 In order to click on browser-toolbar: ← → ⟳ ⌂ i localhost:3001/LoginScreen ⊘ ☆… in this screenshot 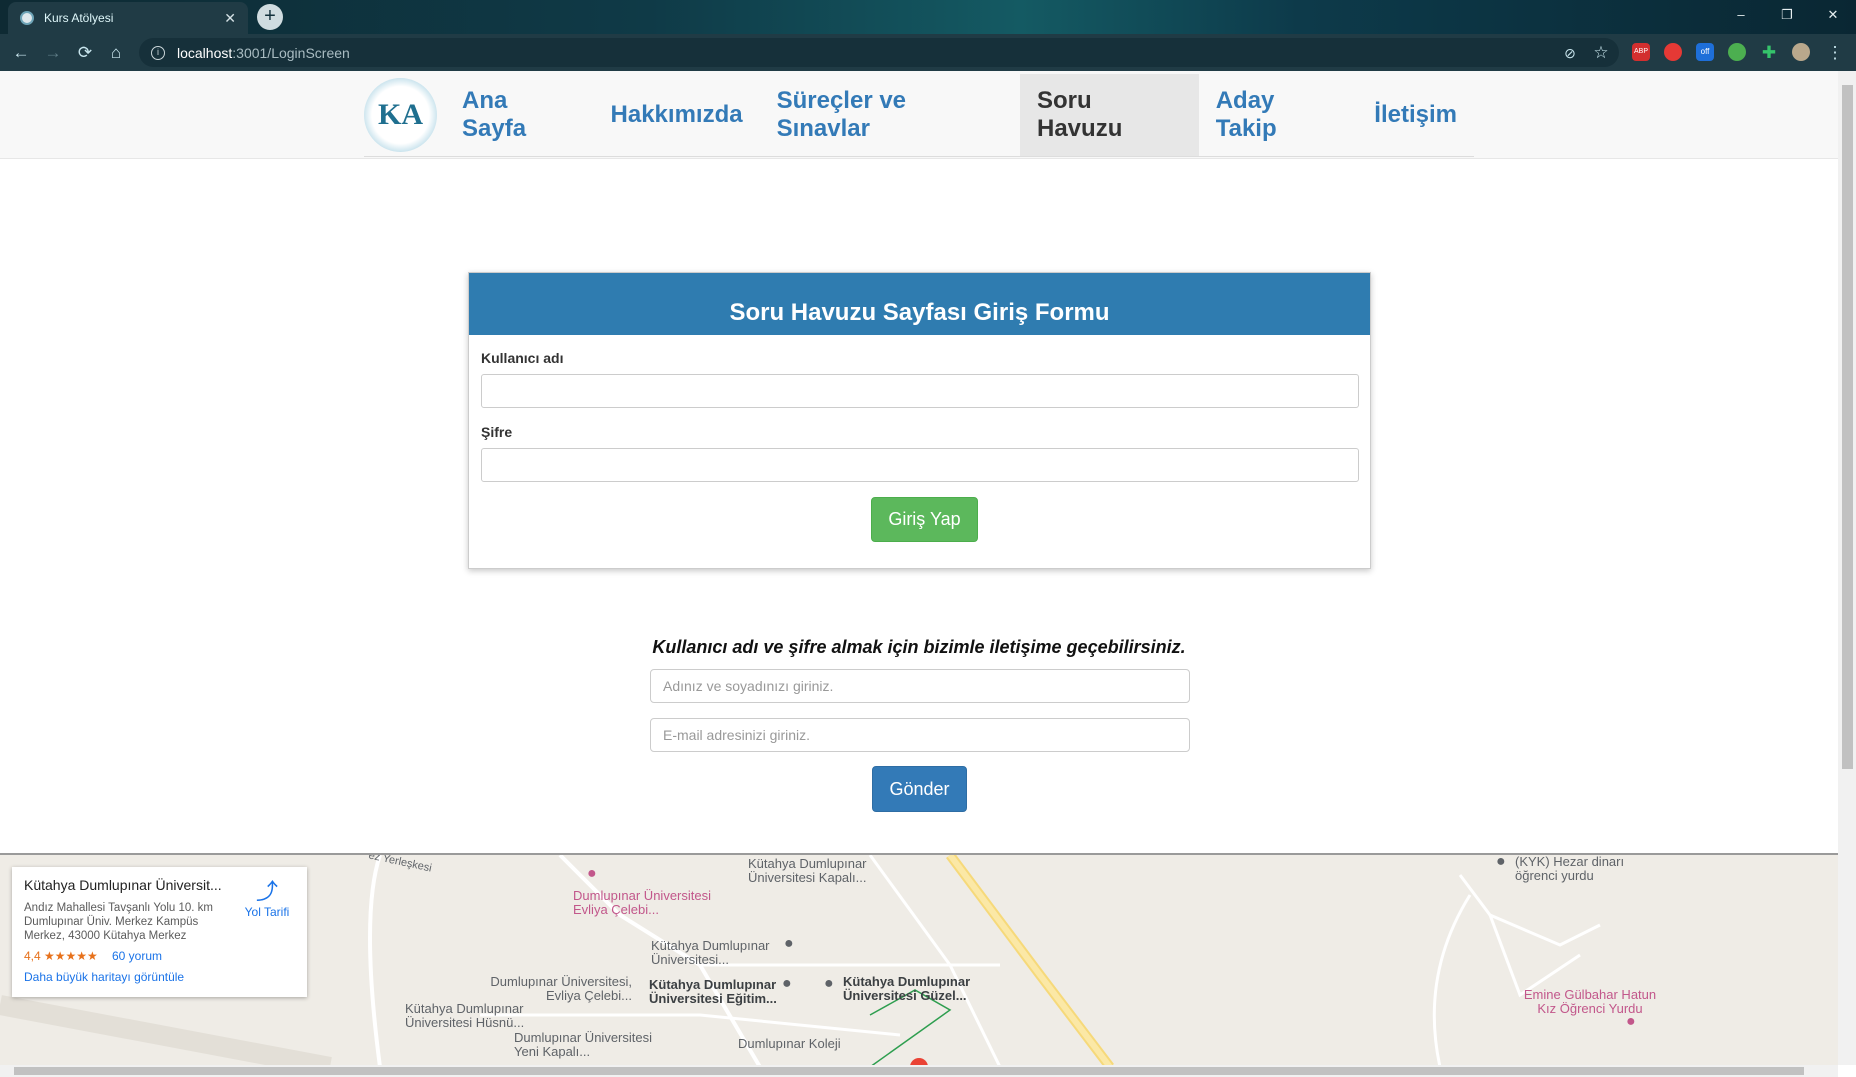, I will do `click(928, 52)`.